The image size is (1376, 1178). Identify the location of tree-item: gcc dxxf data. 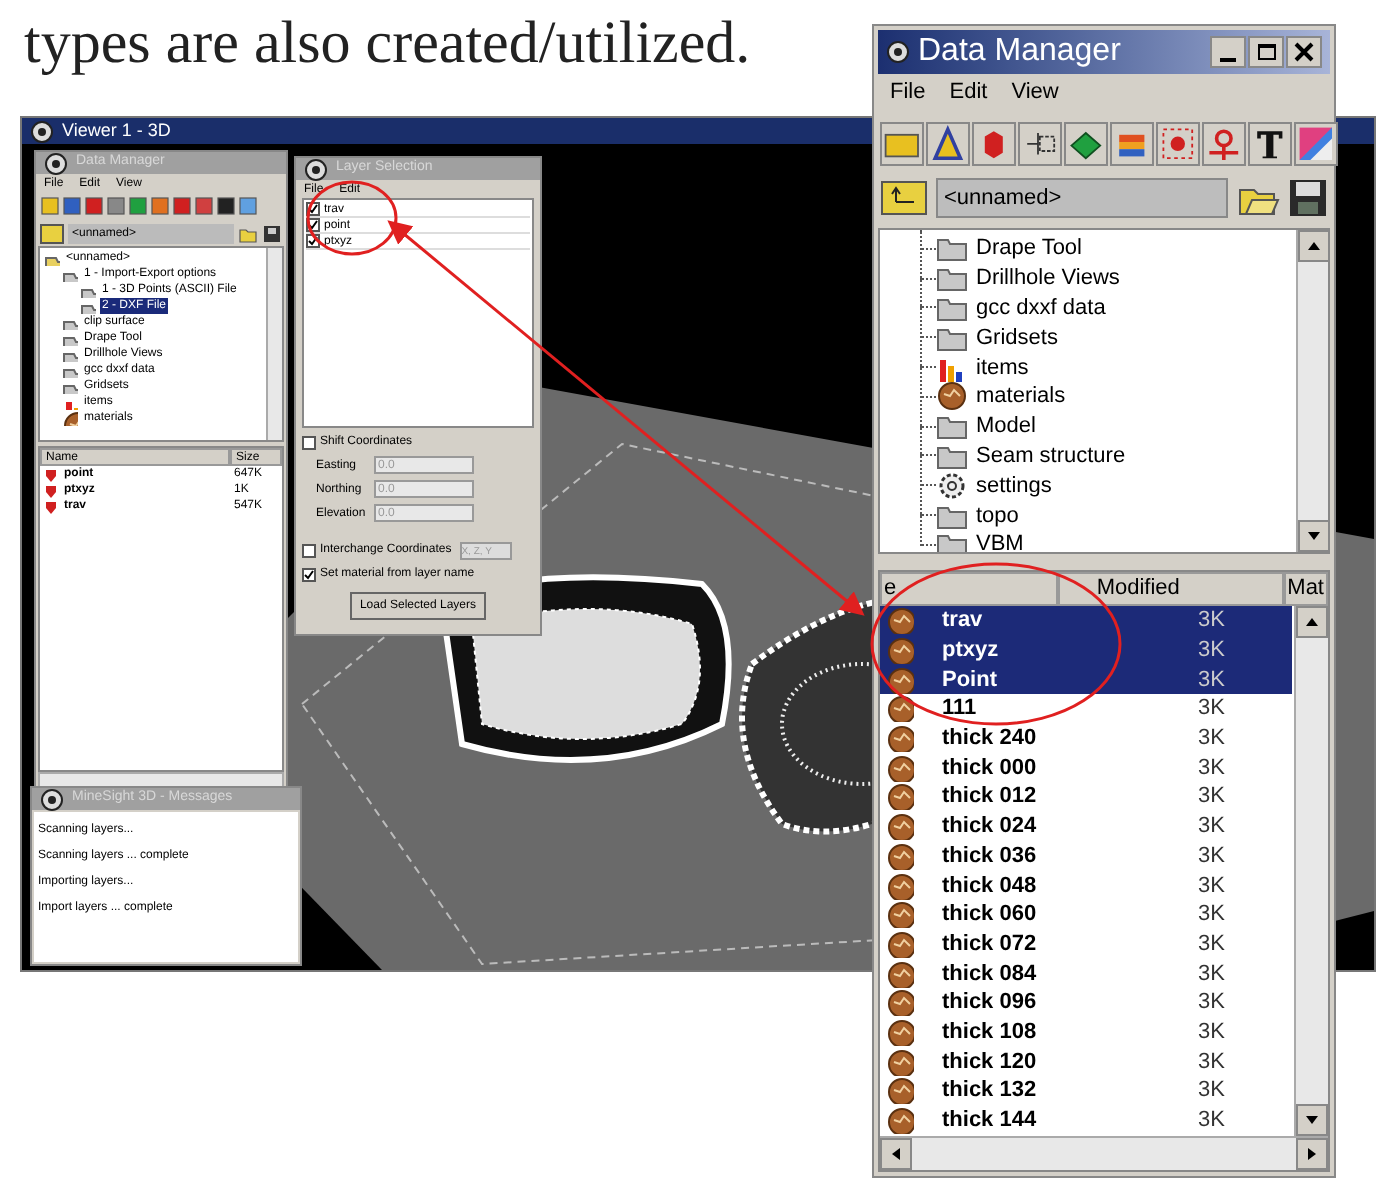
(1041, 307).